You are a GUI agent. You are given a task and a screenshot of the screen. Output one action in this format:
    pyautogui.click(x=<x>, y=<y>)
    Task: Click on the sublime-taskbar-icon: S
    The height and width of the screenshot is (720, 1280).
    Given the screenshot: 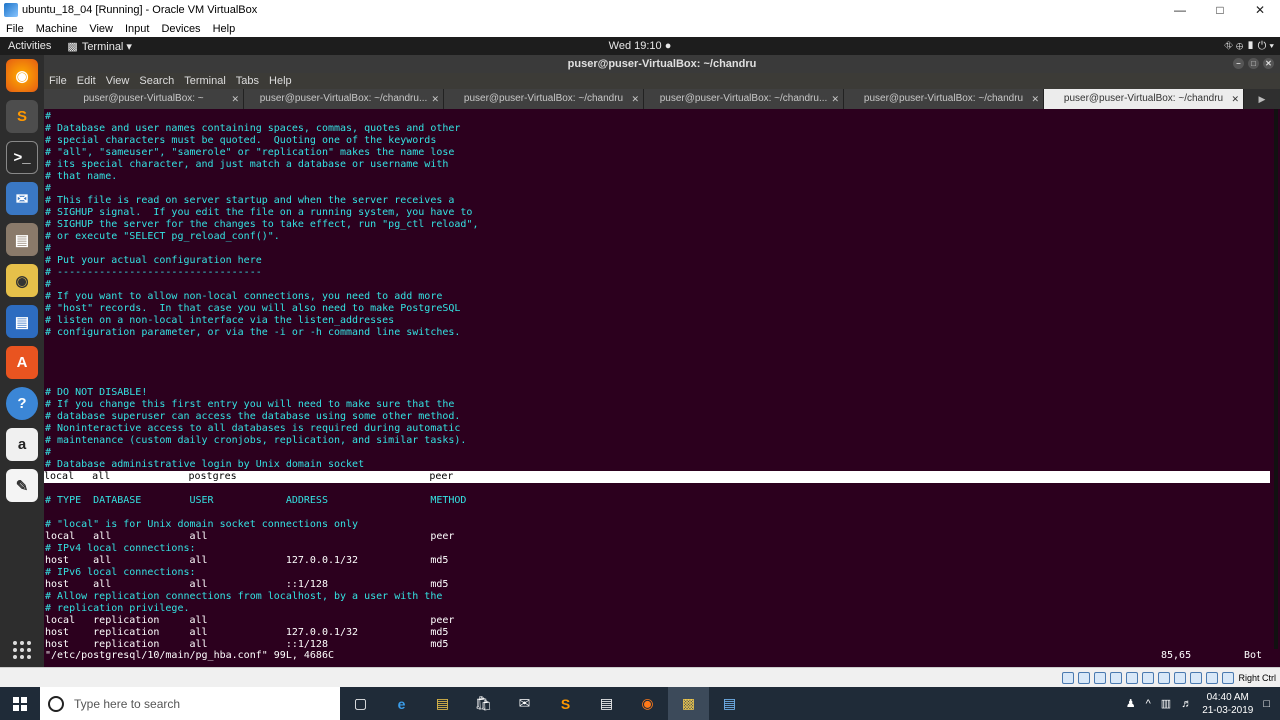 What is the action you would take?
    pyautogui.click(x=565, y=703)
    